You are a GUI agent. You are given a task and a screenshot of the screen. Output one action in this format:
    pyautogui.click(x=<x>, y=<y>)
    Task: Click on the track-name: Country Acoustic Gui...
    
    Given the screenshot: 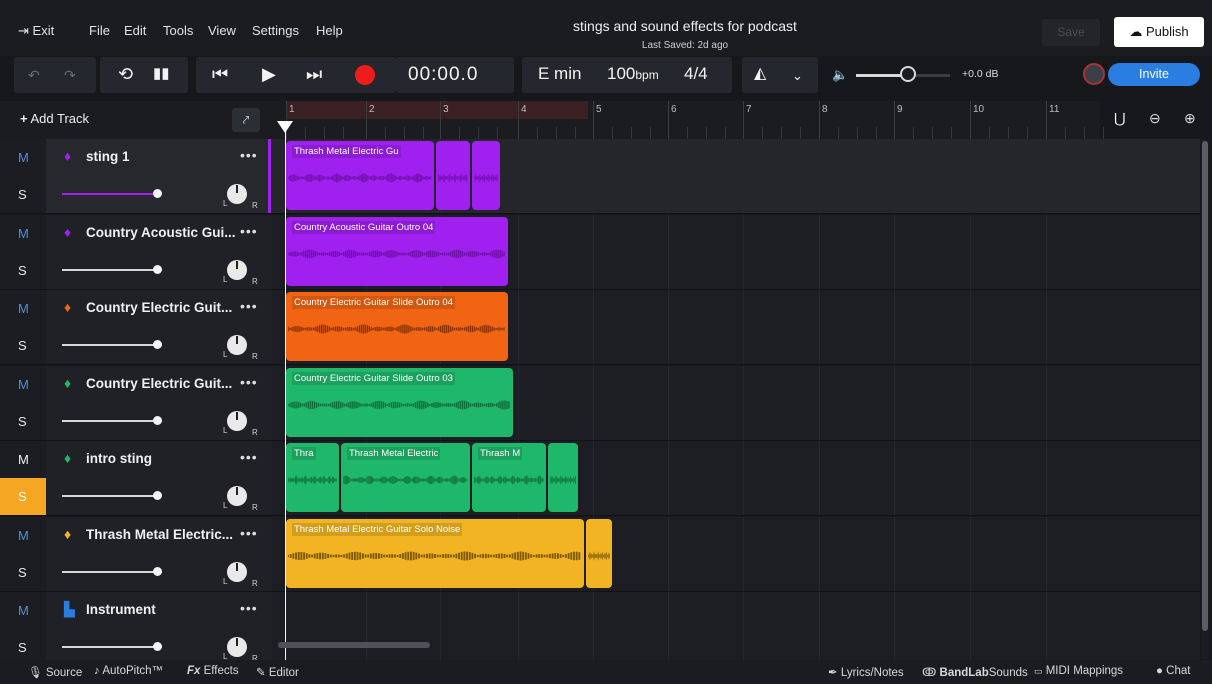 What is the action you would take?
    pyautogui.click(x=161, y=232)
    